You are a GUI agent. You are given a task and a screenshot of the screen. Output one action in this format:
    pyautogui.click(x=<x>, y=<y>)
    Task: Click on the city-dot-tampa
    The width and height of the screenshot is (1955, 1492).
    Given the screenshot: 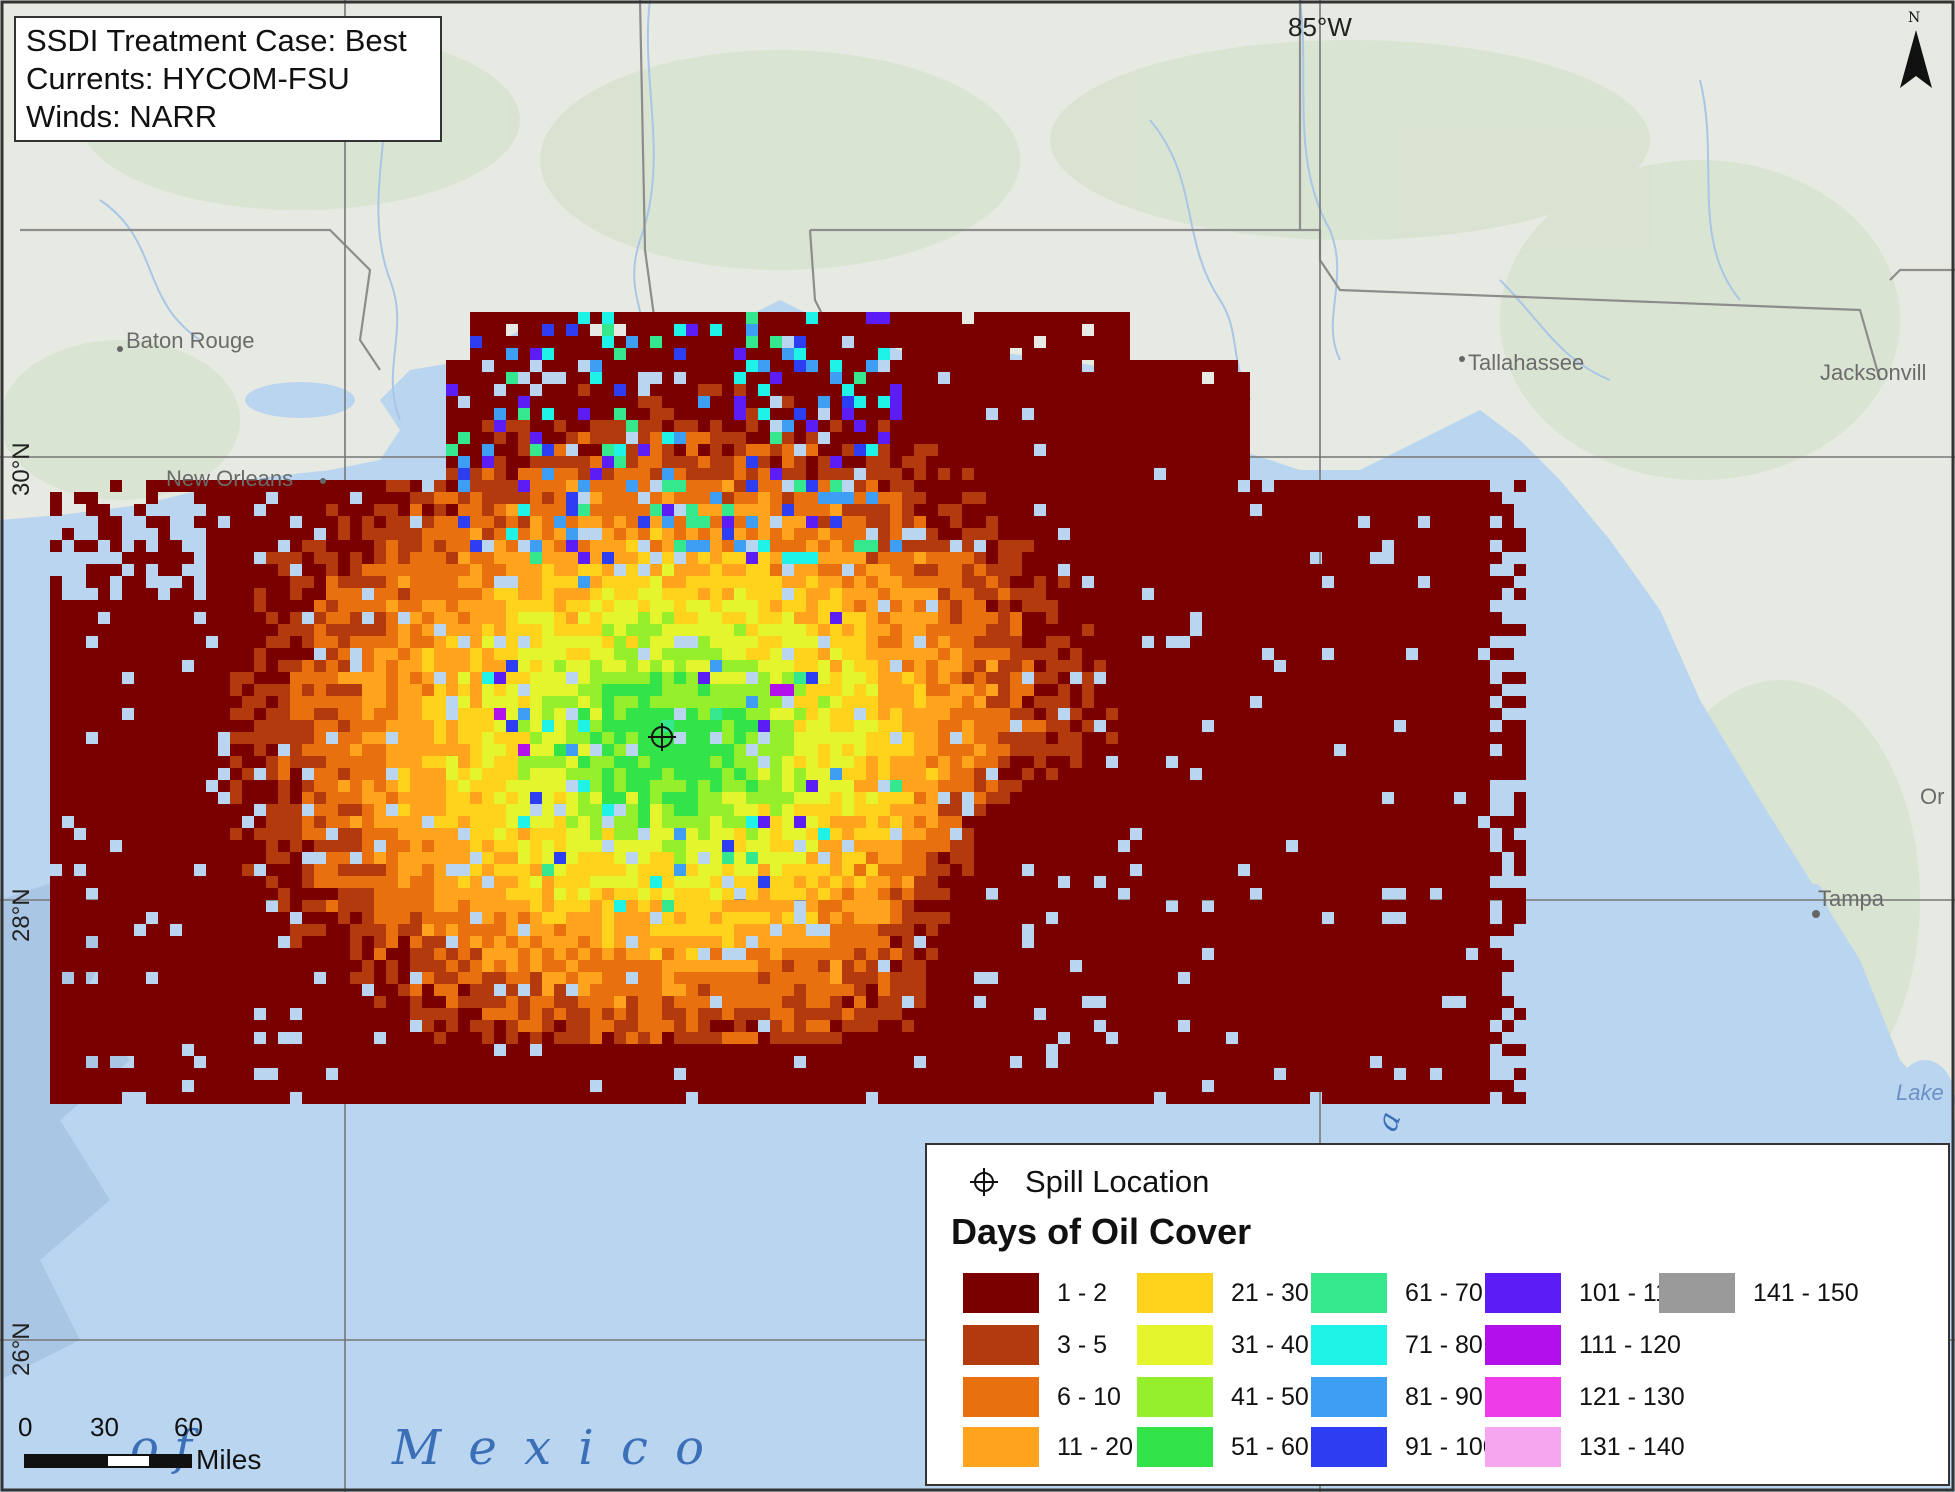 What is the action you would take?
    pyautogui.click(x=1816, y=914)
    